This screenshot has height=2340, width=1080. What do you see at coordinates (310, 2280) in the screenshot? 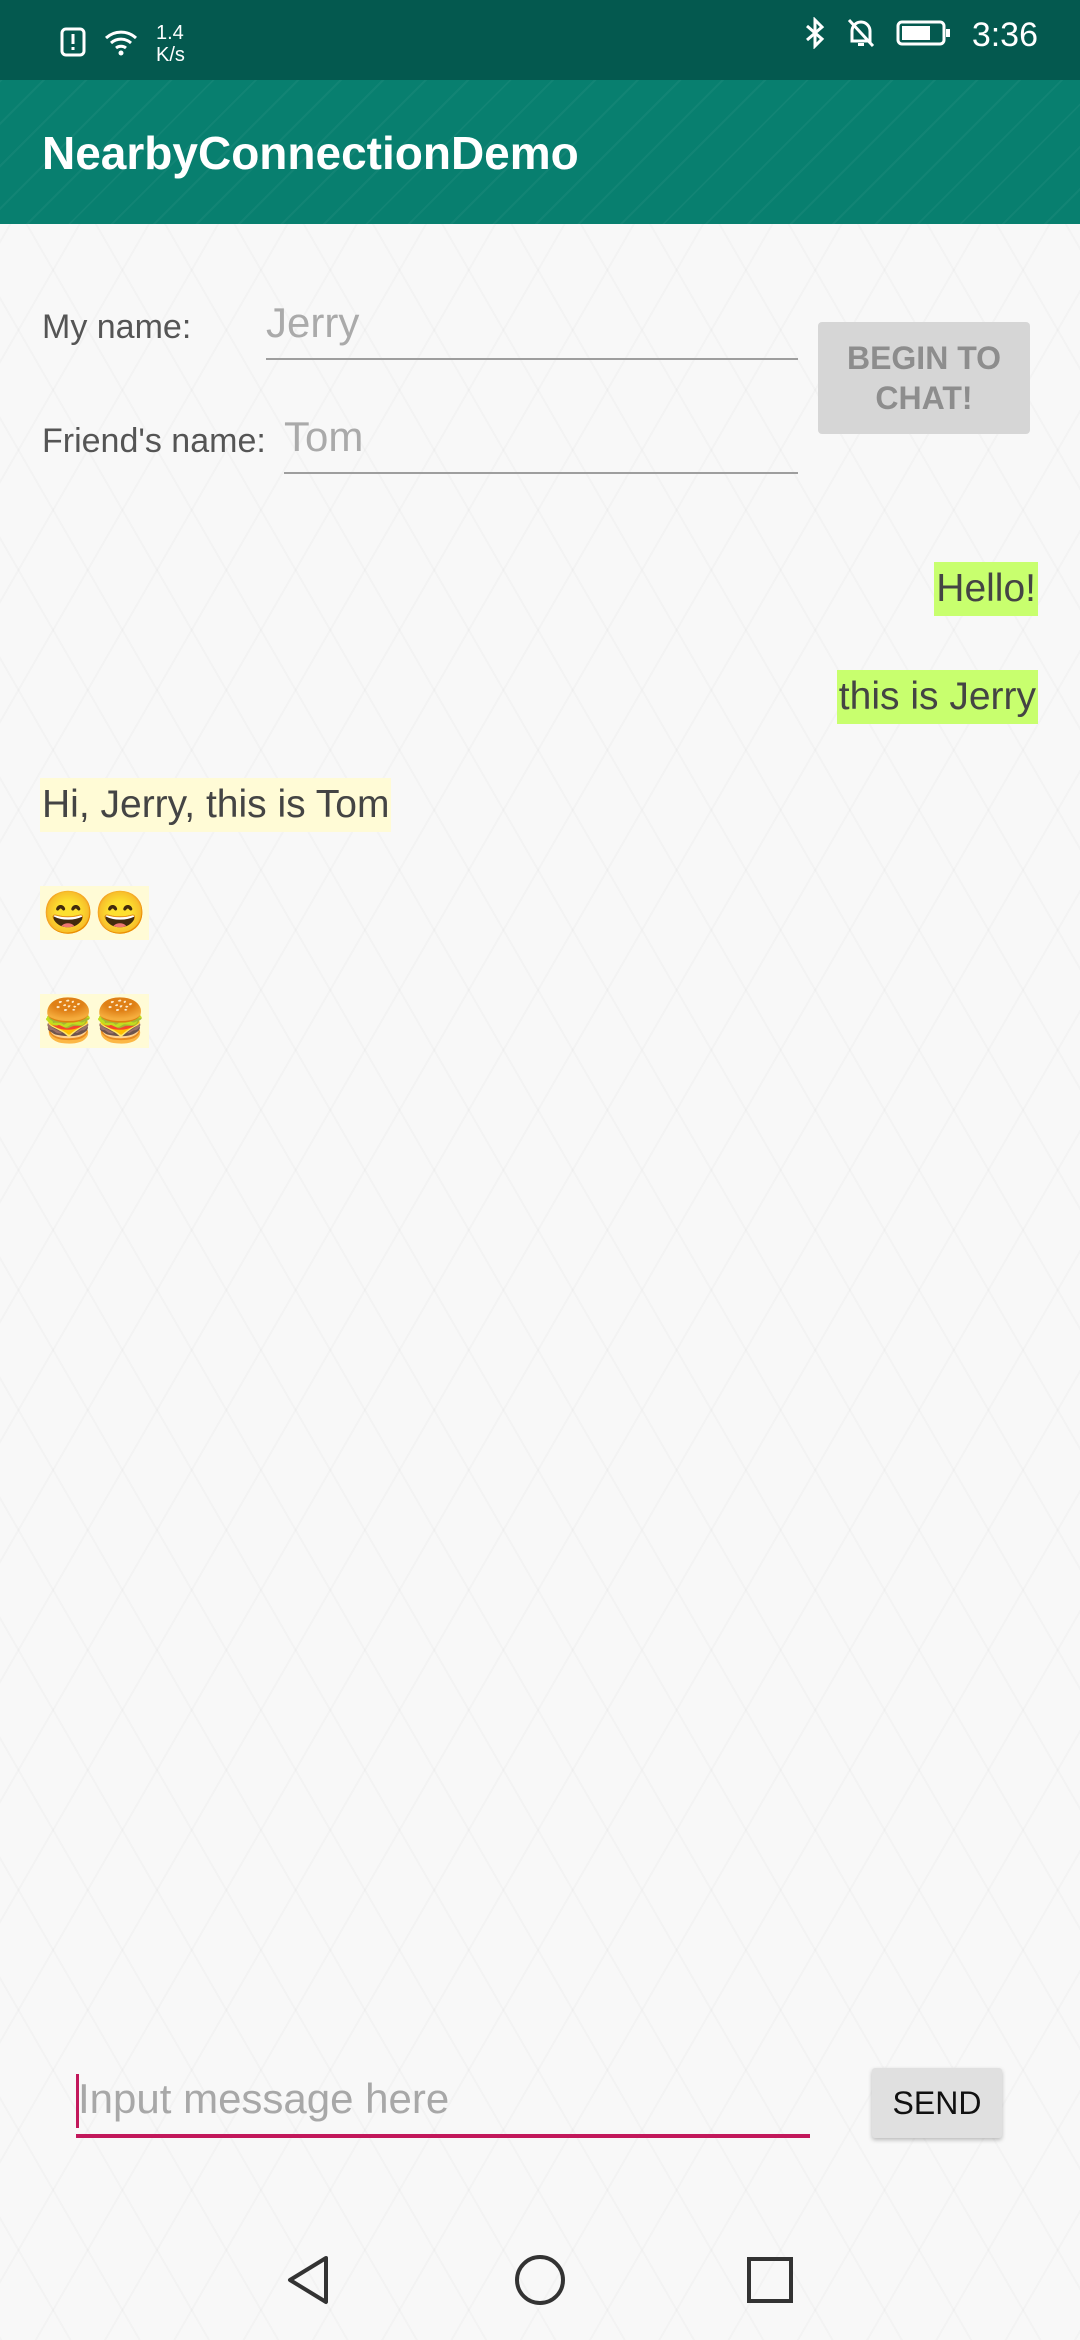
I see `back-icon` at bounding box center [310, 2280].